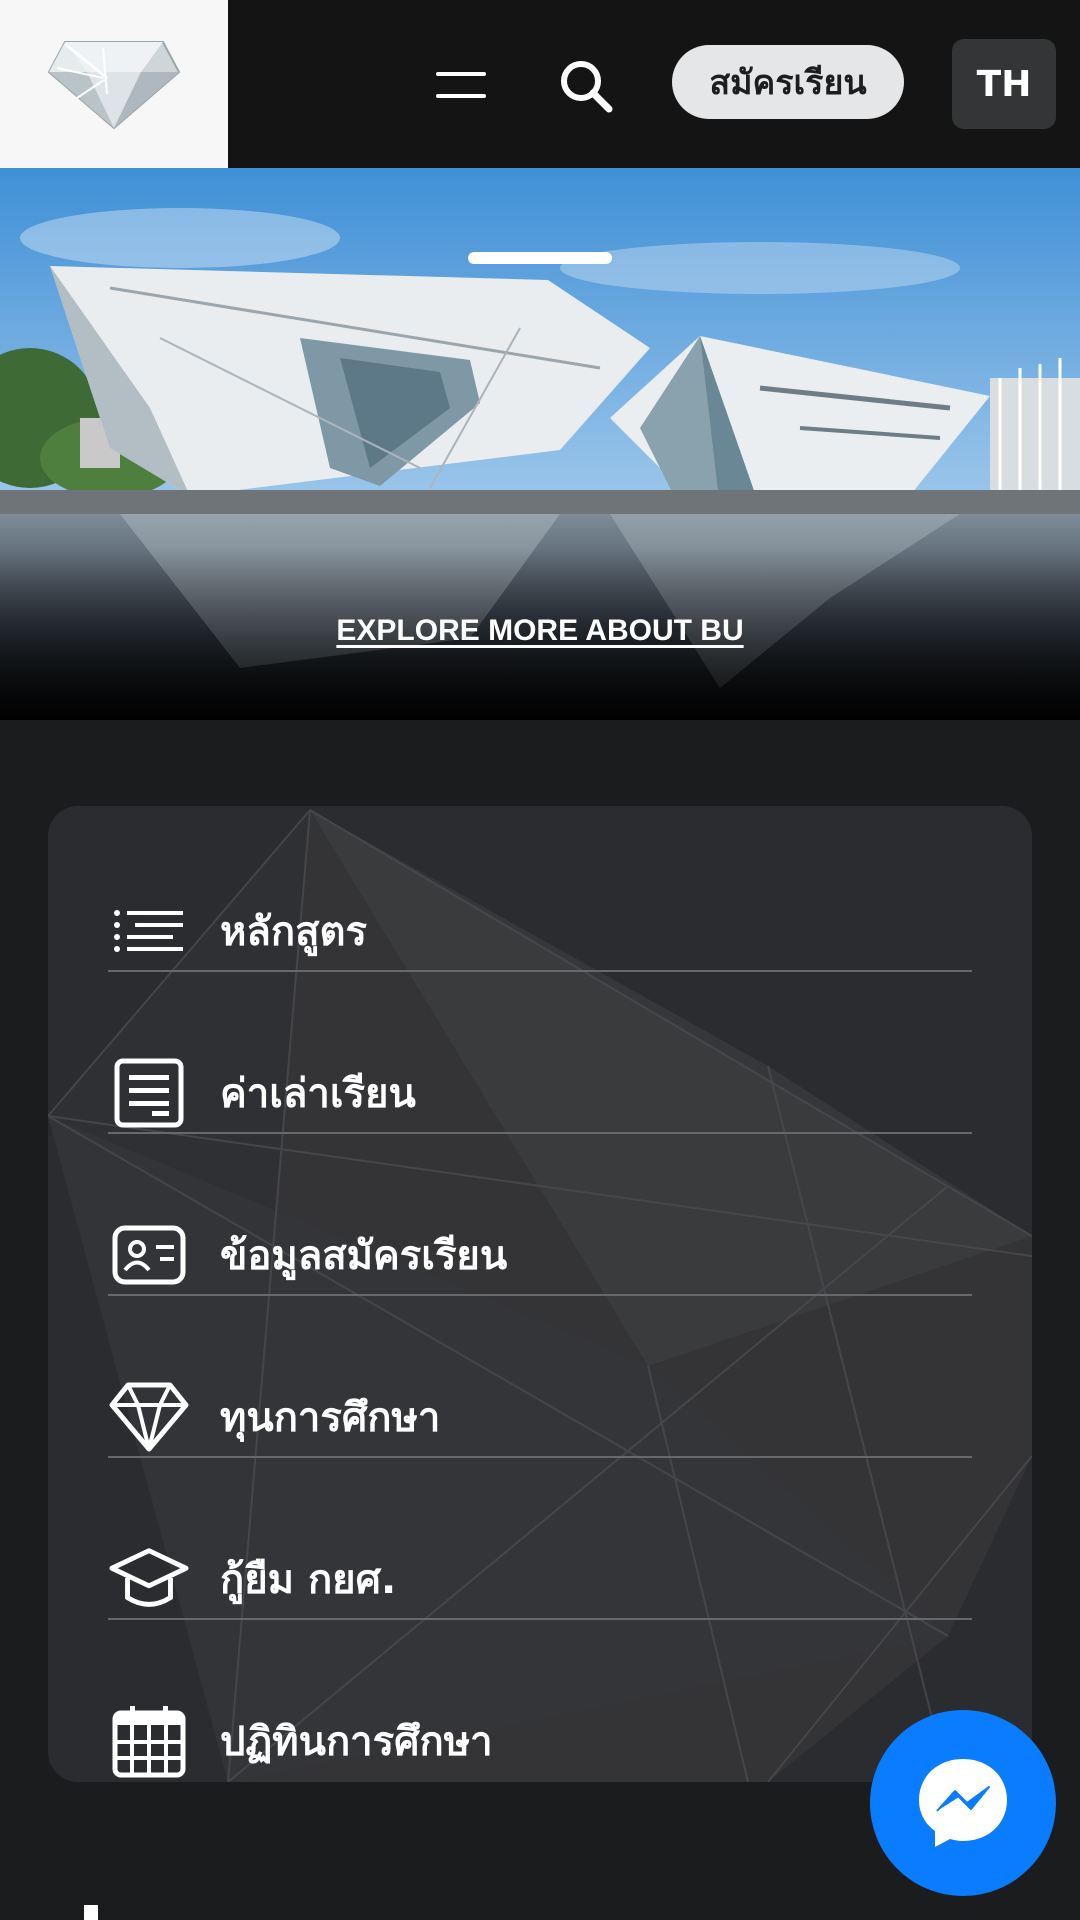 The height and width of the screenshot is (1920, 1080). What do you see at coordinates (540, 631) in the screenshot?
I see `explore-more-link: EXPLORE MORE ABOUT BU` at bounding box center [540, 631].